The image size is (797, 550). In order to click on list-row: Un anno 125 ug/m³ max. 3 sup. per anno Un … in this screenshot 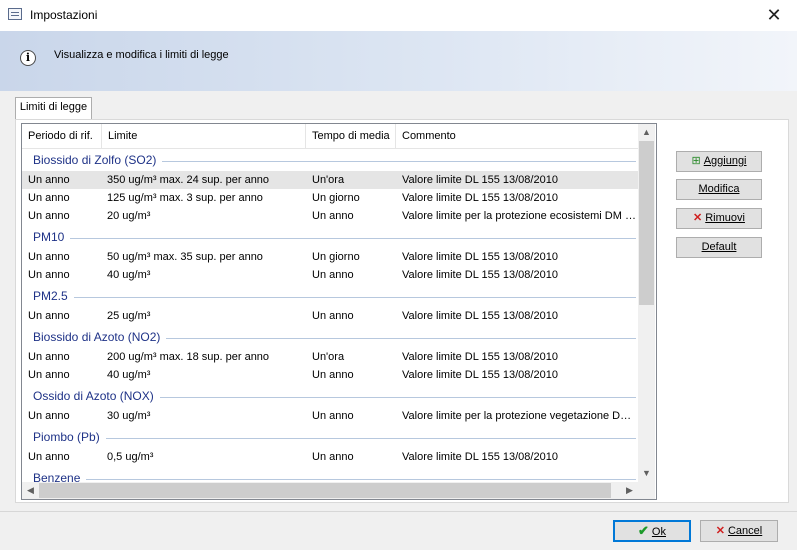, I will do `click(330, 198)`.